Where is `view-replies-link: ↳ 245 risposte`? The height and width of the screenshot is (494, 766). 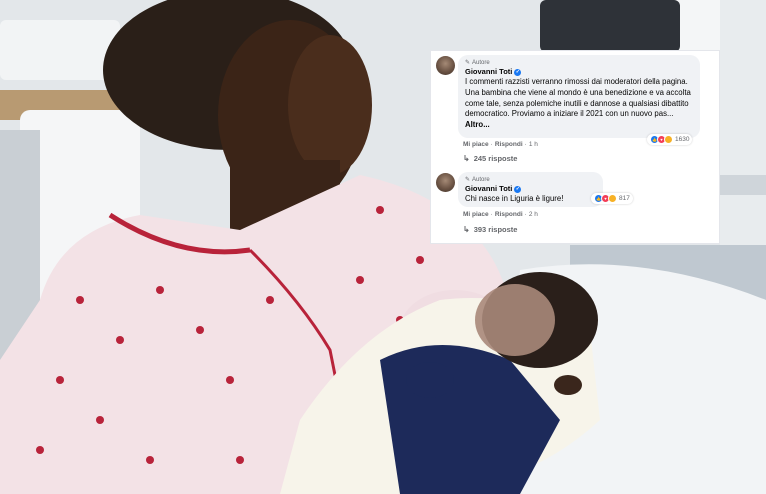
view-replies-link: ↳ 245 risposte is located at coordinates (490, 158).